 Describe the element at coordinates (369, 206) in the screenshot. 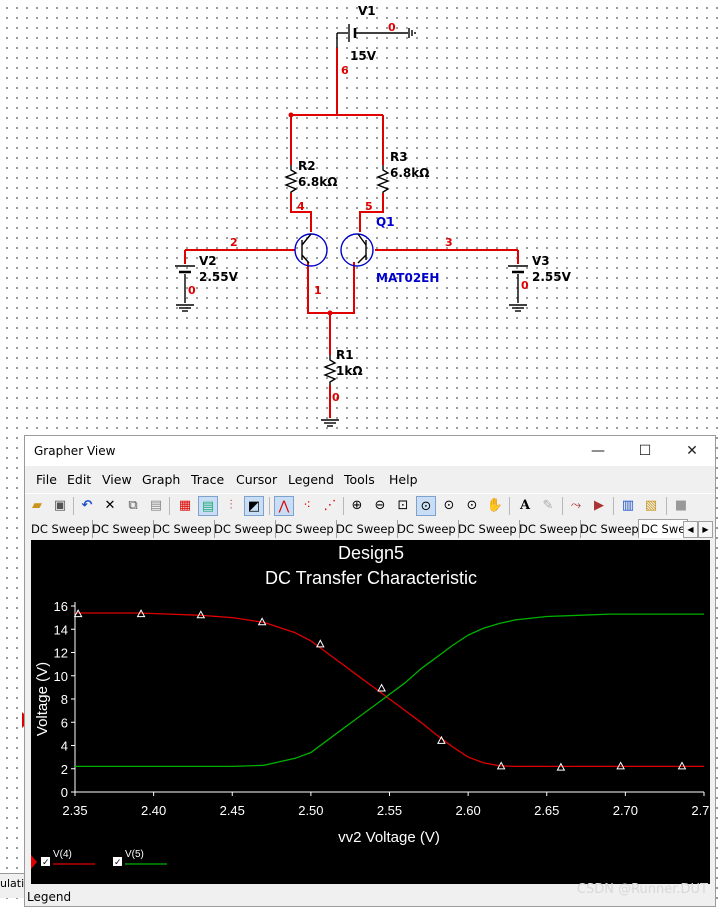

I see `node-label: 5` at that location.